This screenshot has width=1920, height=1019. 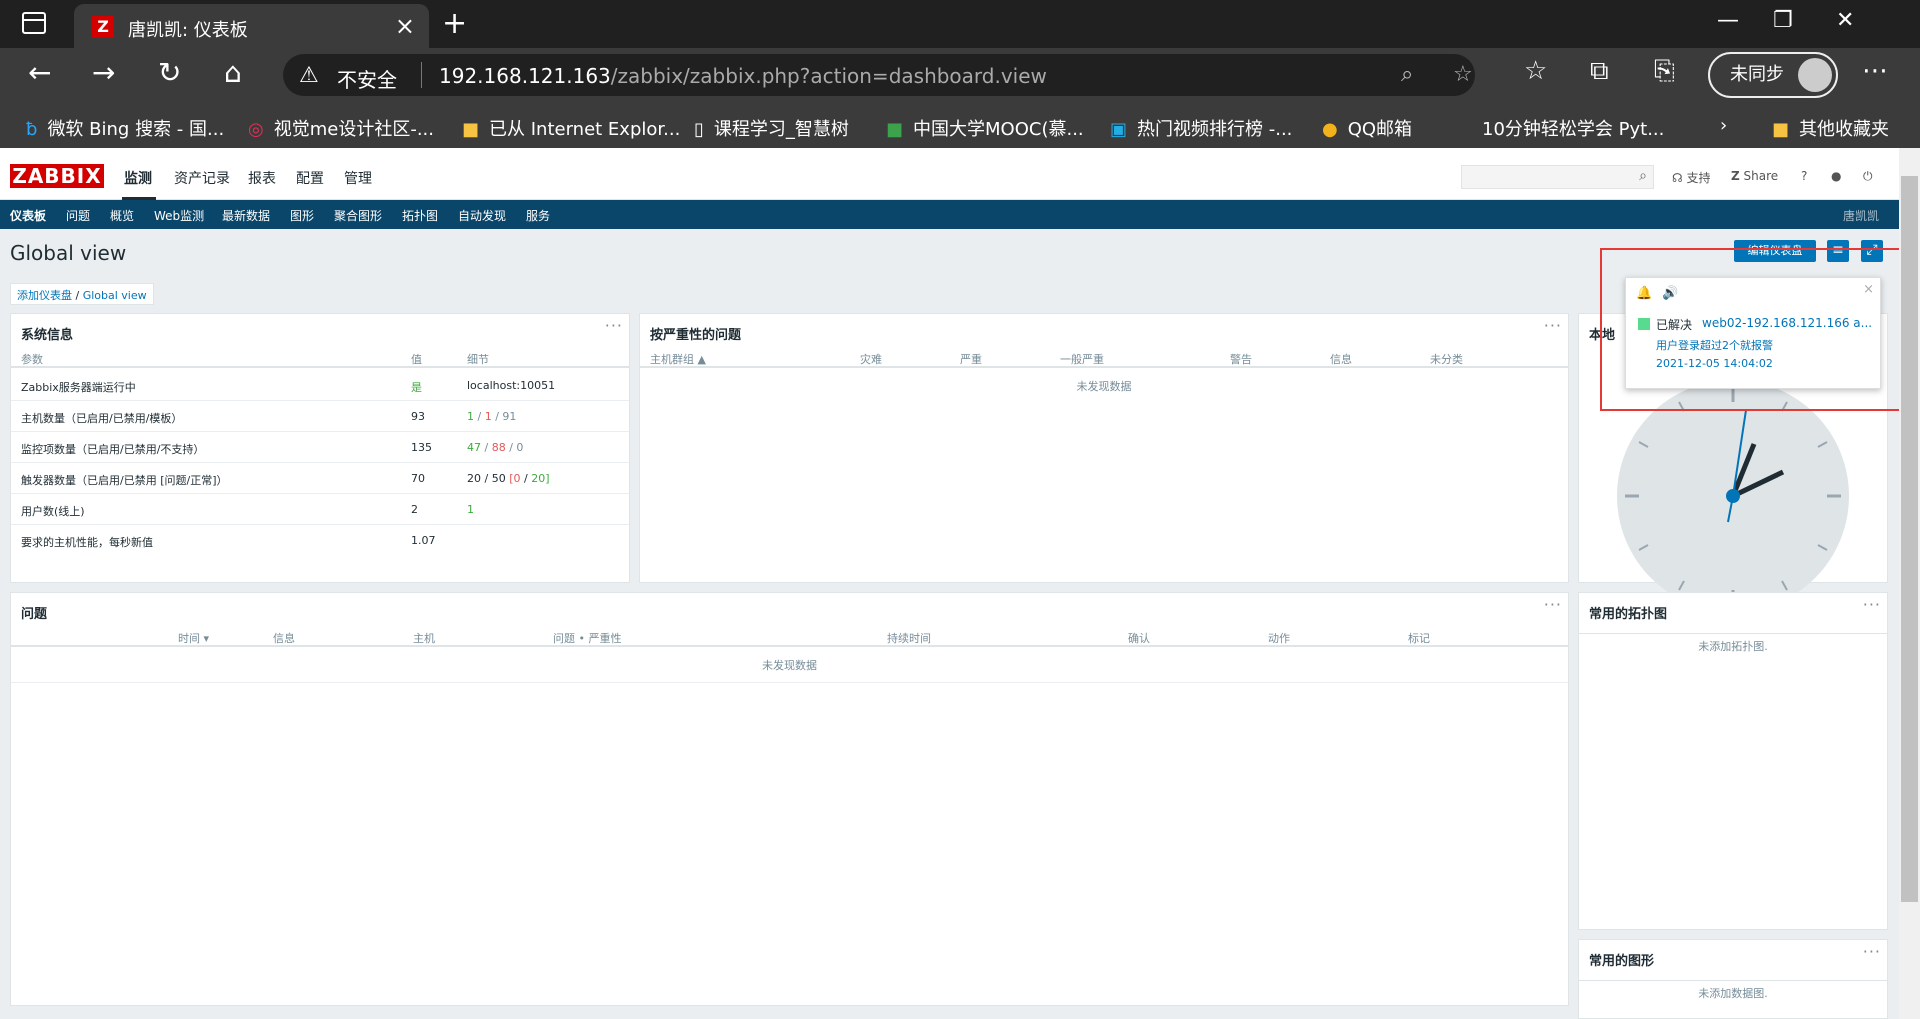 What do you see at coordinates (1119, 129) in the screenshot?
I see `tv-icon: ▣` at bounding box center [1119, 129].